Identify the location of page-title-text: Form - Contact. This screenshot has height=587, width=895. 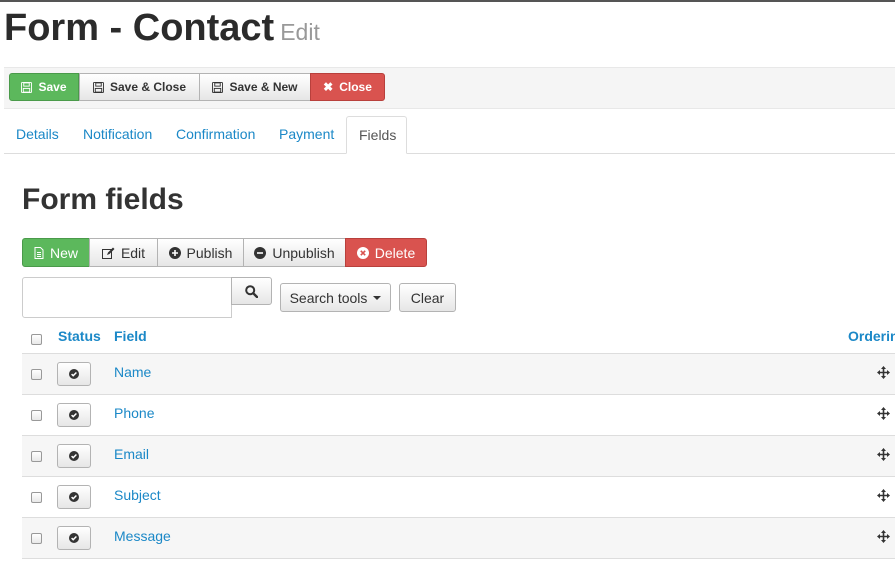
(139, 28).